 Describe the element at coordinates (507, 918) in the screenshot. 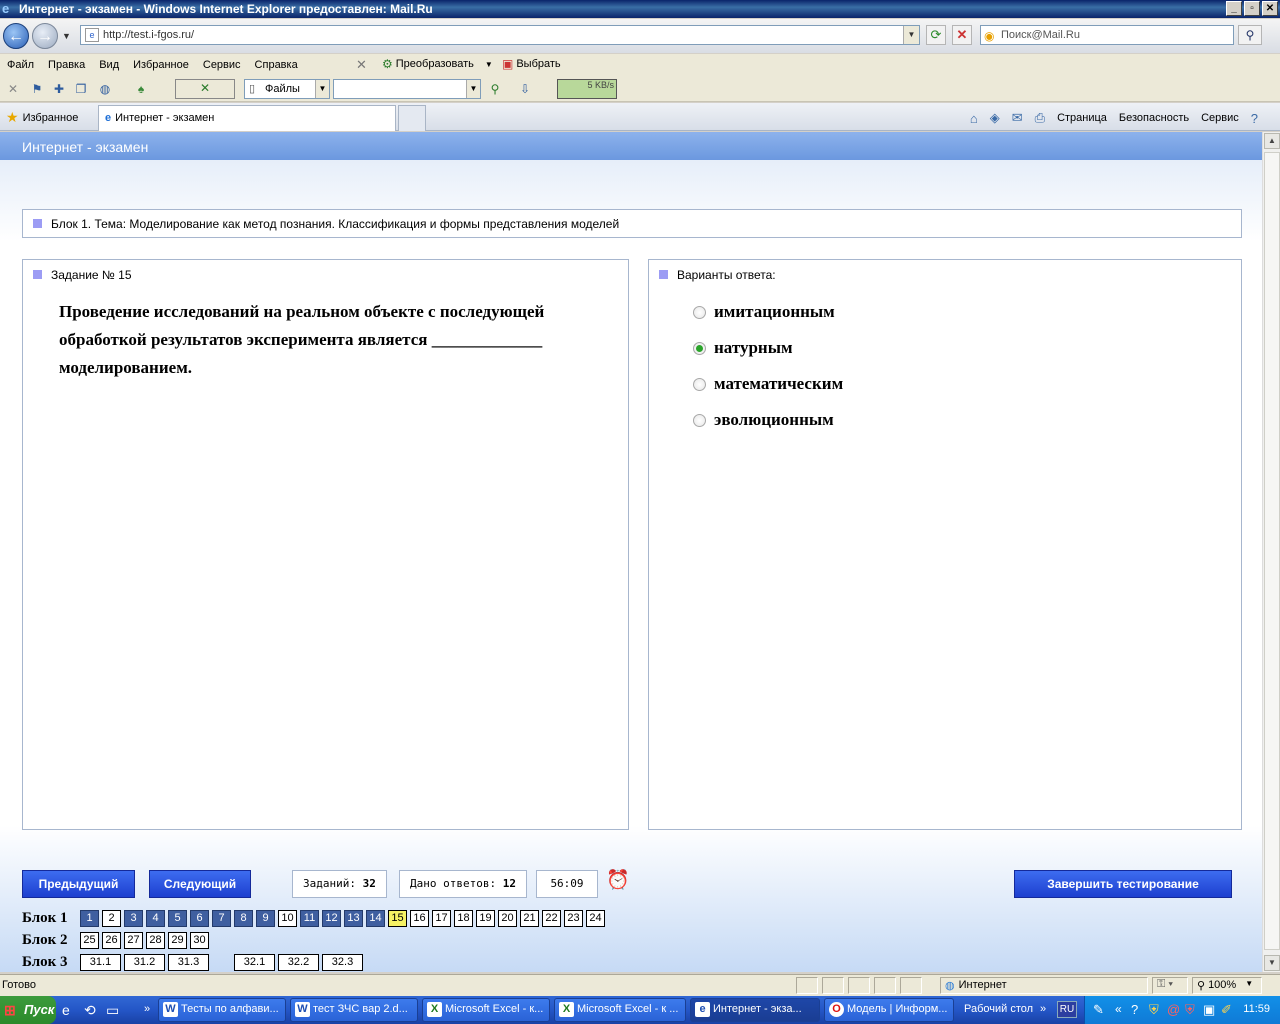

I see `question-nav-cell: 20` at that location.